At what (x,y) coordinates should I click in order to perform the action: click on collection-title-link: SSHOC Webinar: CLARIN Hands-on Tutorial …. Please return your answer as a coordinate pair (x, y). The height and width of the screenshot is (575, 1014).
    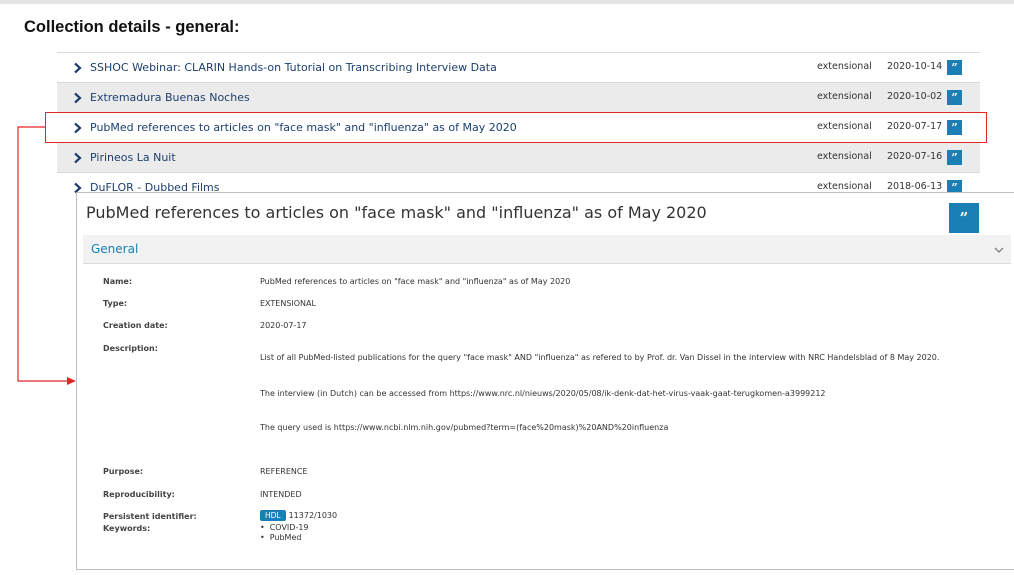
    Looking at the image, I should click on (293, 67).